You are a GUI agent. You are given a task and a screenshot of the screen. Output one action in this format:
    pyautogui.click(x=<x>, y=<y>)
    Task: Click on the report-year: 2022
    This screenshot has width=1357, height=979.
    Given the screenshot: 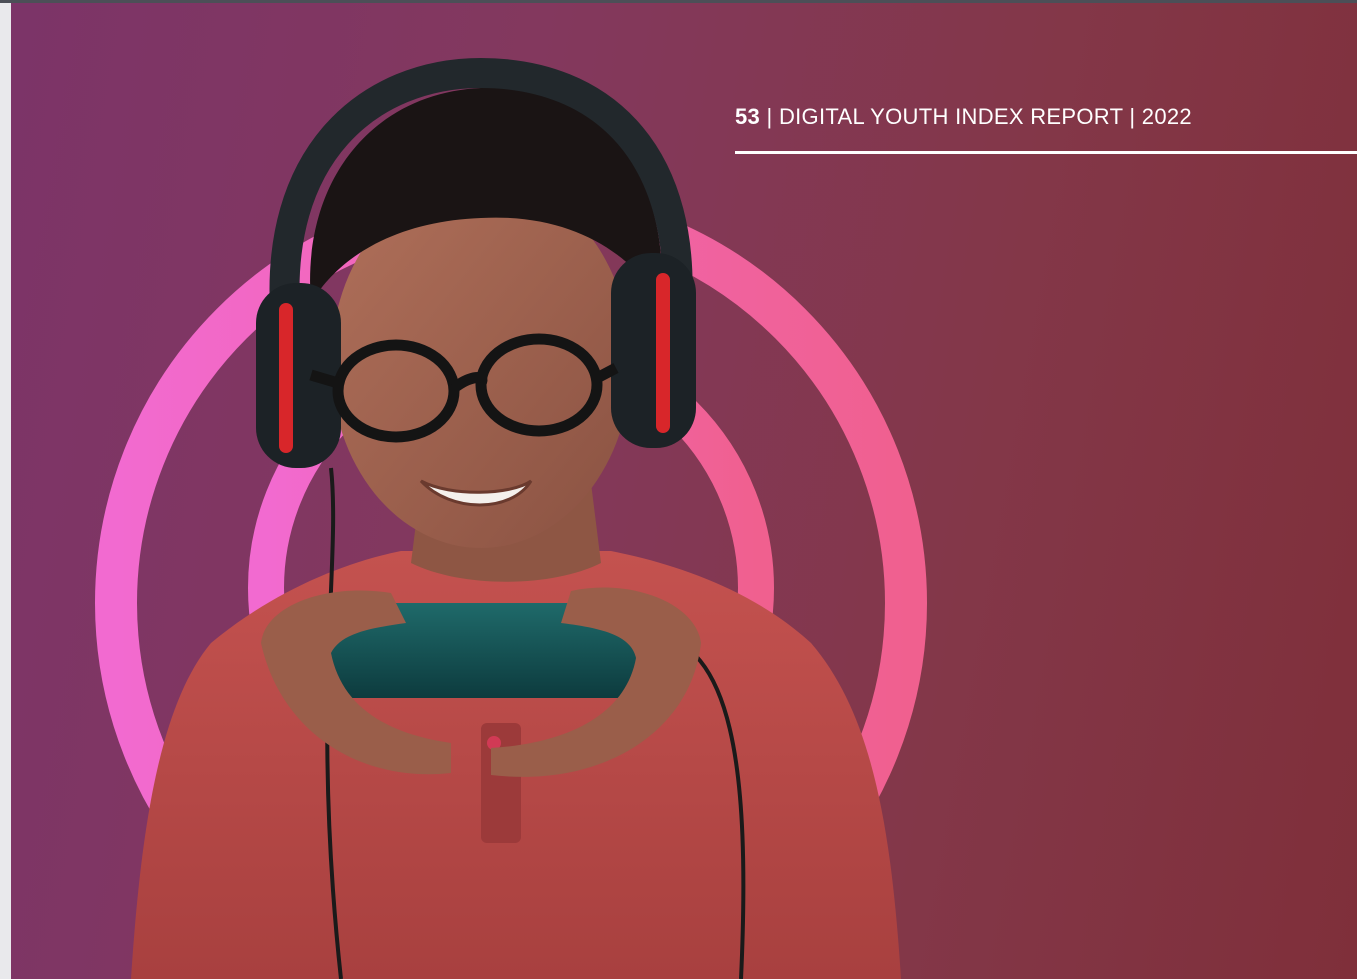 What is the action you would take?
    pyautogui.click(x=1166, y=116)
    